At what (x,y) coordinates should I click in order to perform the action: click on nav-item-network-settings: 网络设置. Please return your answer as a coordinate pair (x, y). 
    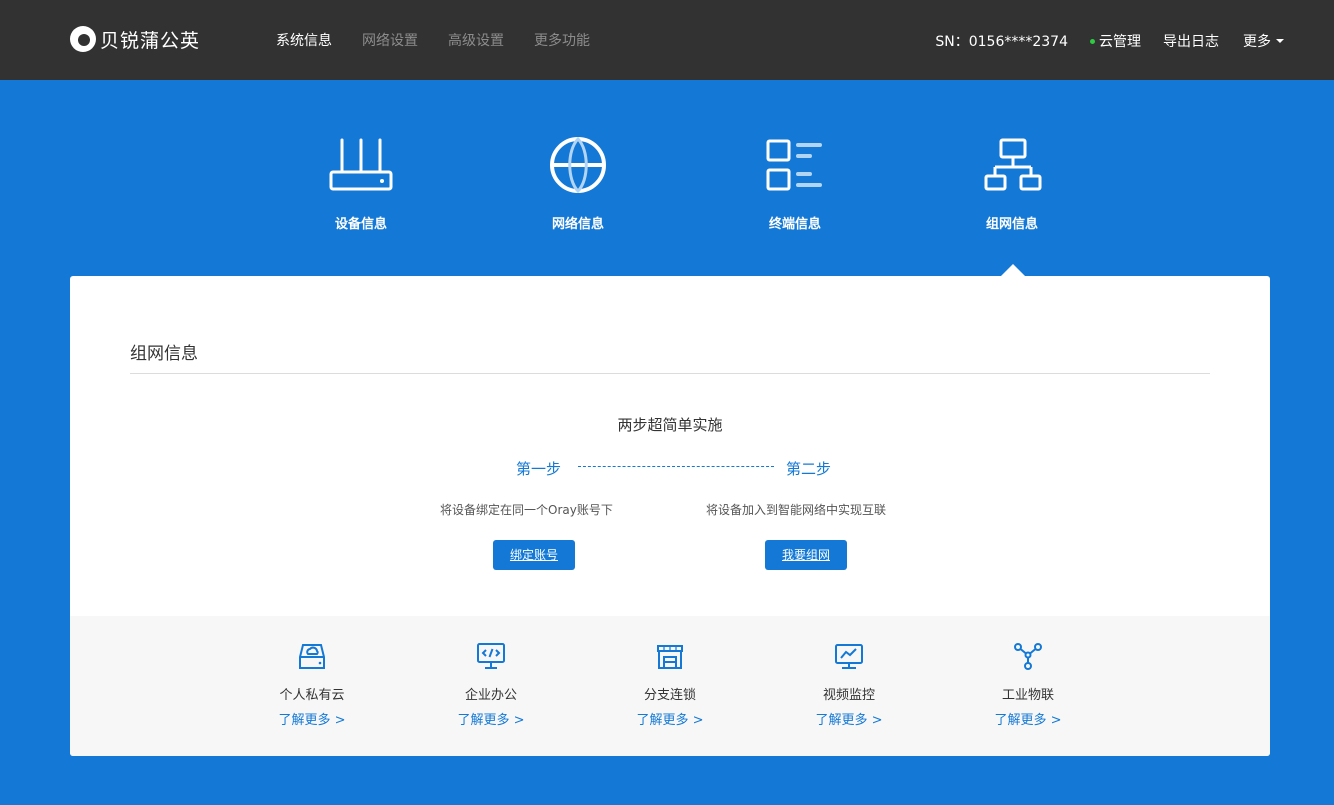
    Looking at the image, I should click on (390, 40).